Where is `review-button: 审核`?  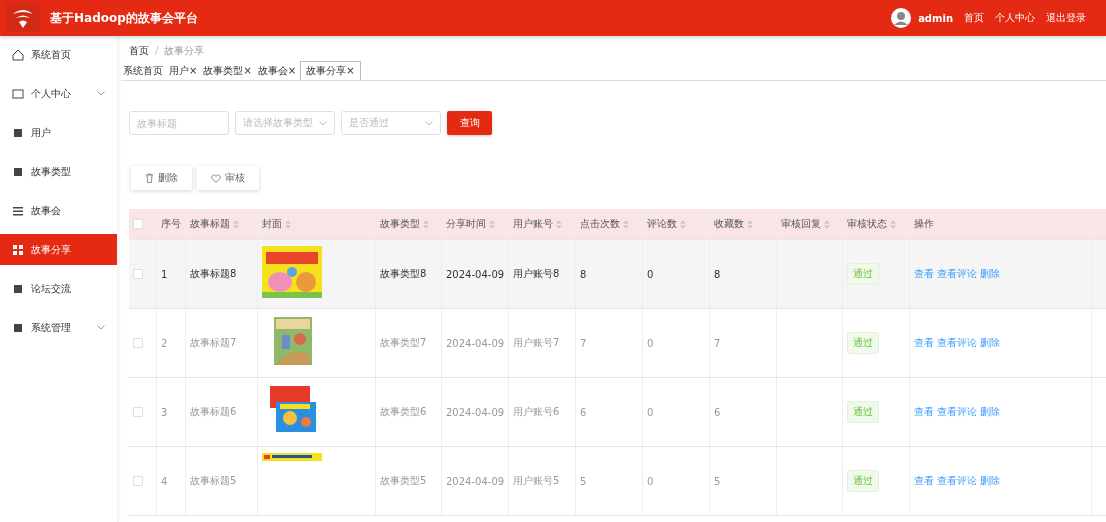
review-button: 审核 is located at coordinates (228, 178).